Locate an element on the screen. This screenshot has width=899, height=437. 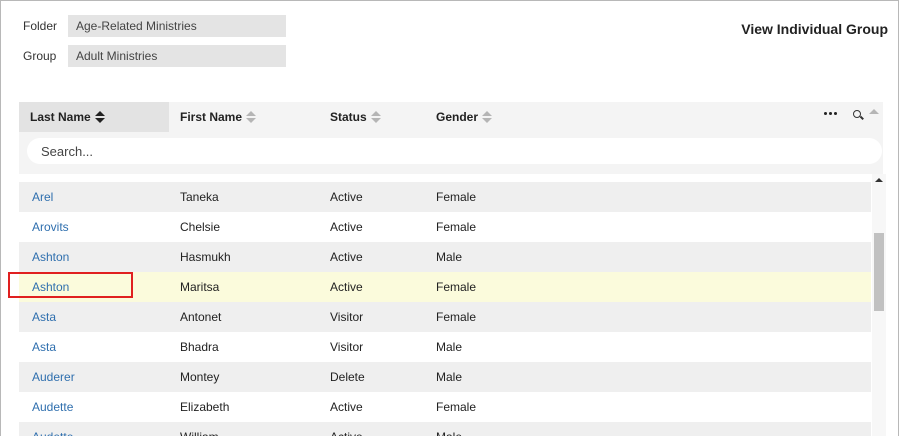
cell-first-name: William is located at coordinates (199, 429).